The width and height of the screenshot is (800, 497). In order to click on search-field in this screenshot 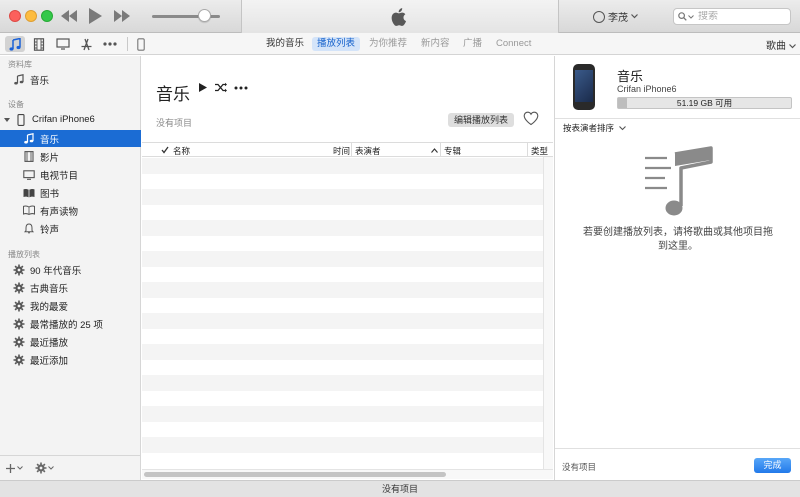, I will do `click(732, 16)`.